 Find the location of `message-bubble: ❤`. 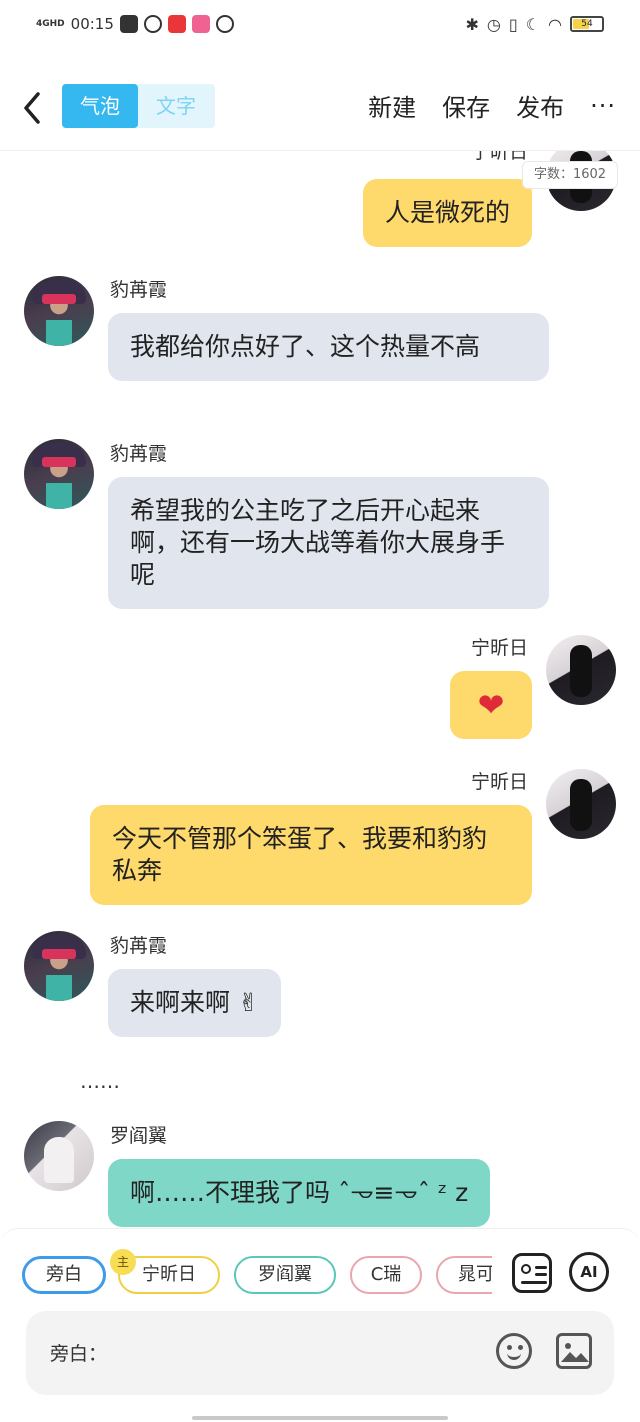

message-bubble: ❤ is located at coordinates (491, 705).